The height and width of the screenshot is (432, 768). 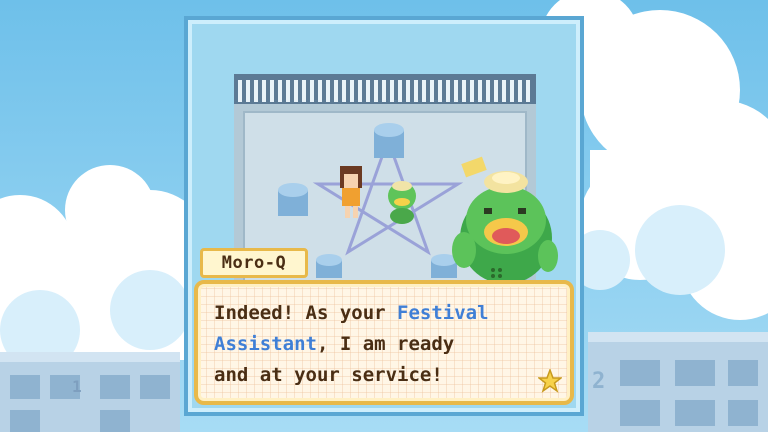 I want to click on star-icon, so click(x=550, y=381).